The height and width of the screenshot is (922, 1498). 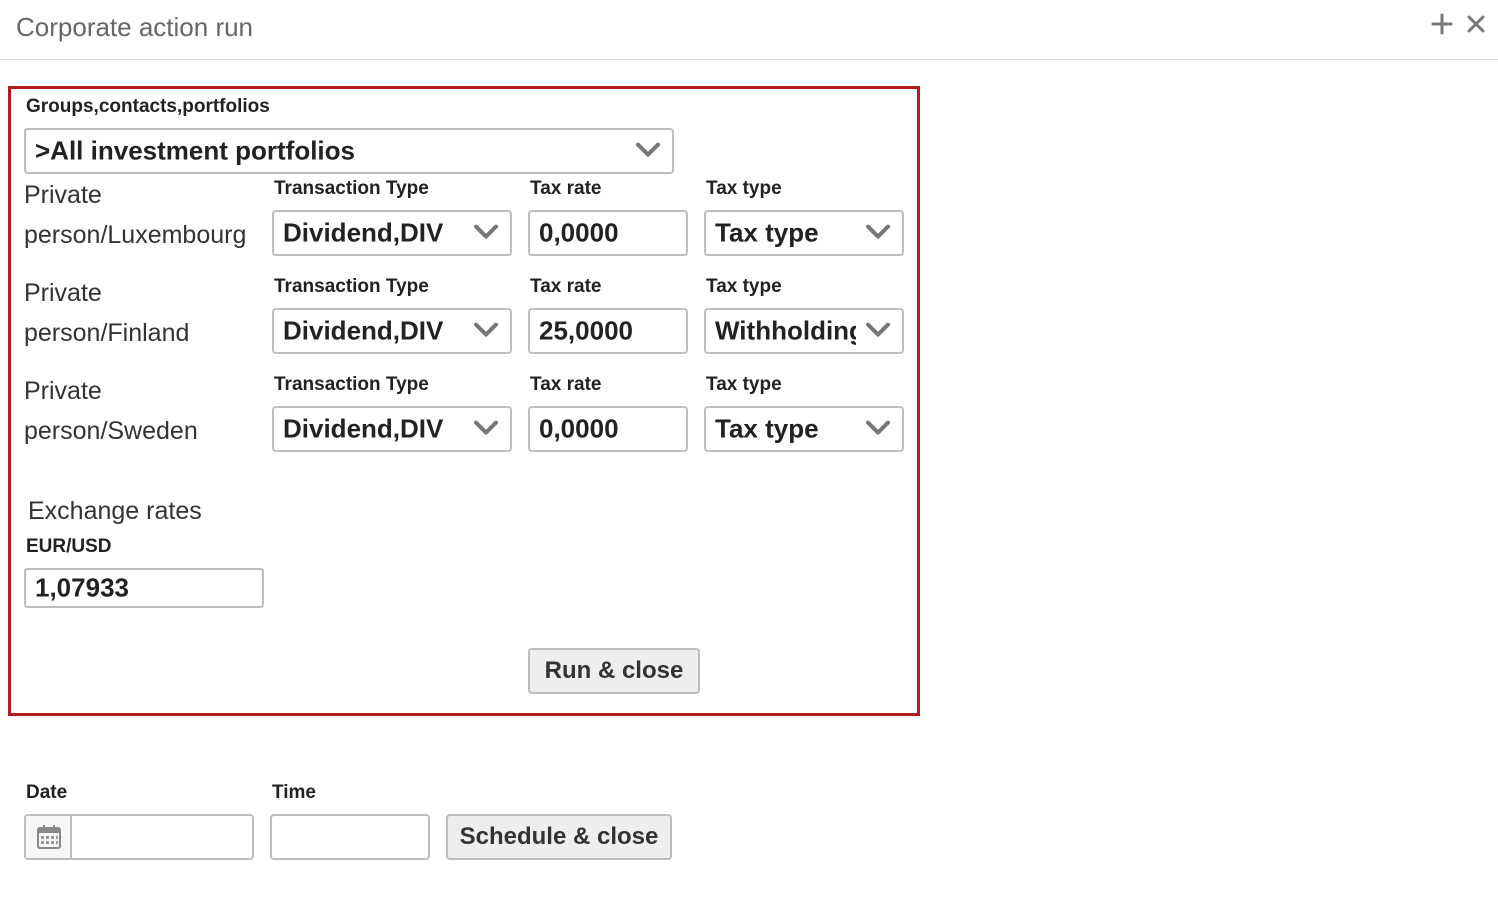 I want to click on row-name-finland-line1: Private, so click(x=63, y=293).